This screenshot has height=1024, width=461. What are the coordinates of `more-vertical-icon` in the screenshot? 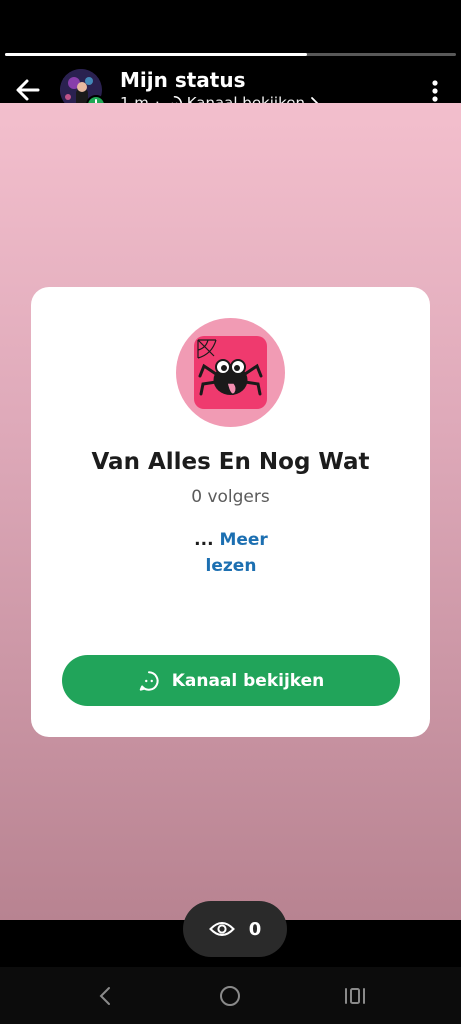 It's located at (435, 91).